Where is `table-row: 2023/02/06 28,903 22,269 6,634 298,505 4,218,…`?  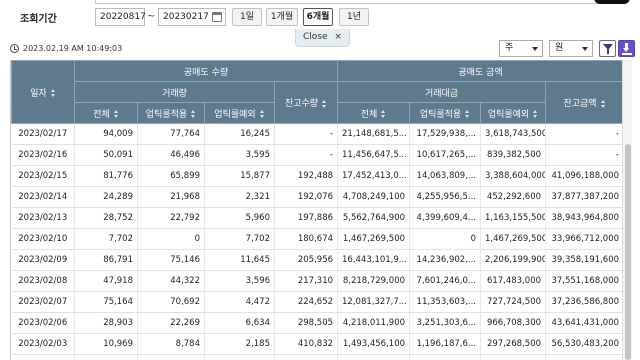
table-row: 2023/02/06 28,903 22,269 6,634 298,505 4,218,… is located at coordinates (316, 323).